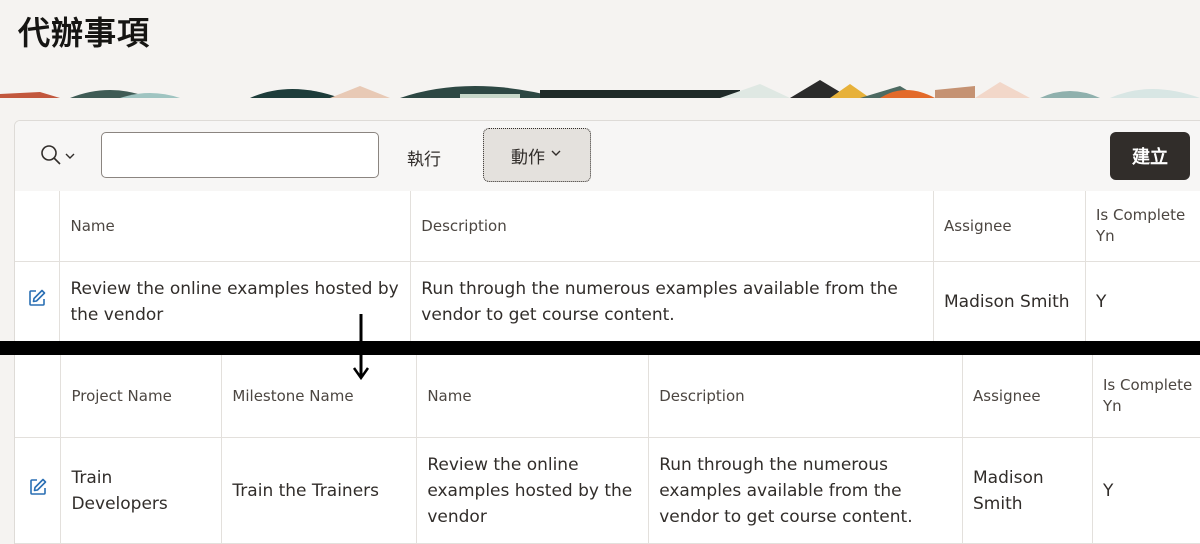  Describe the element at coordinates (51, 157) in the screenshot. I see `search-icon` at that location.